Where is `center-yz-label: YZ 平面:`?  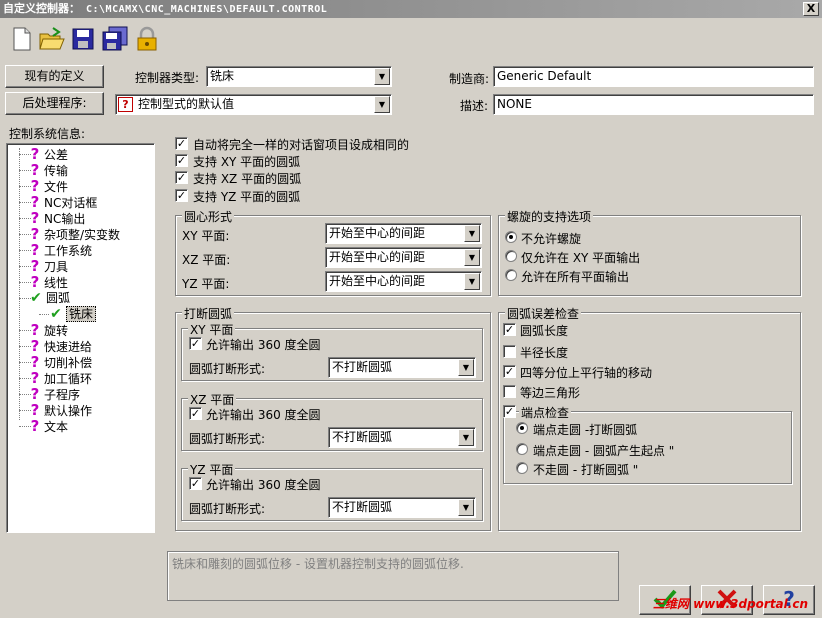 center-yz-label: YZ 平面: is located at coordinates (206, 284).